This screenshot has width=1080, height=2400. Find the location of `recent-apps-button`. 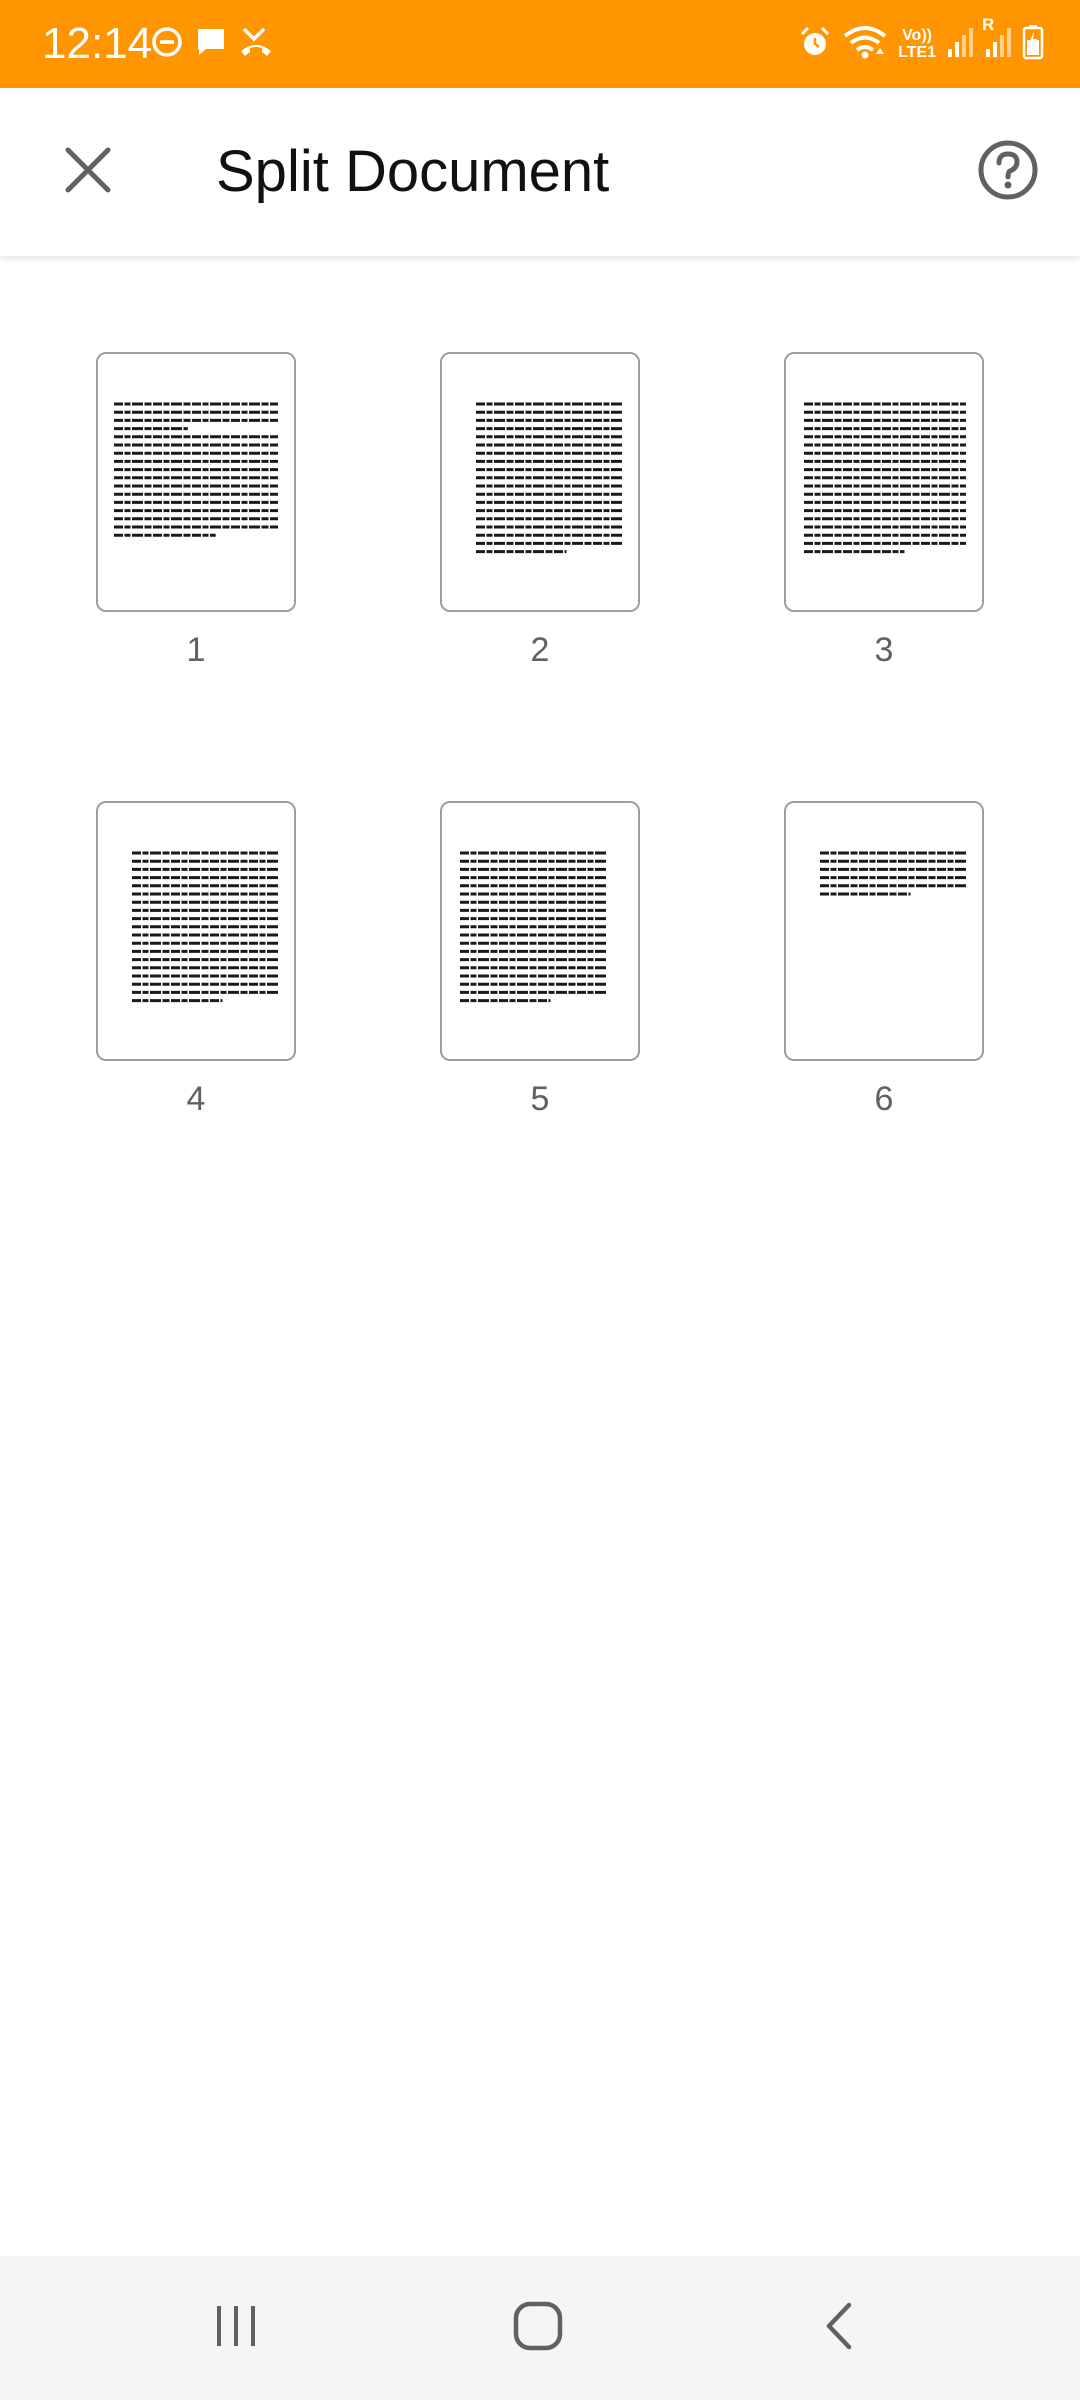

recent-apps-button is located at coordinates (236, 2328).